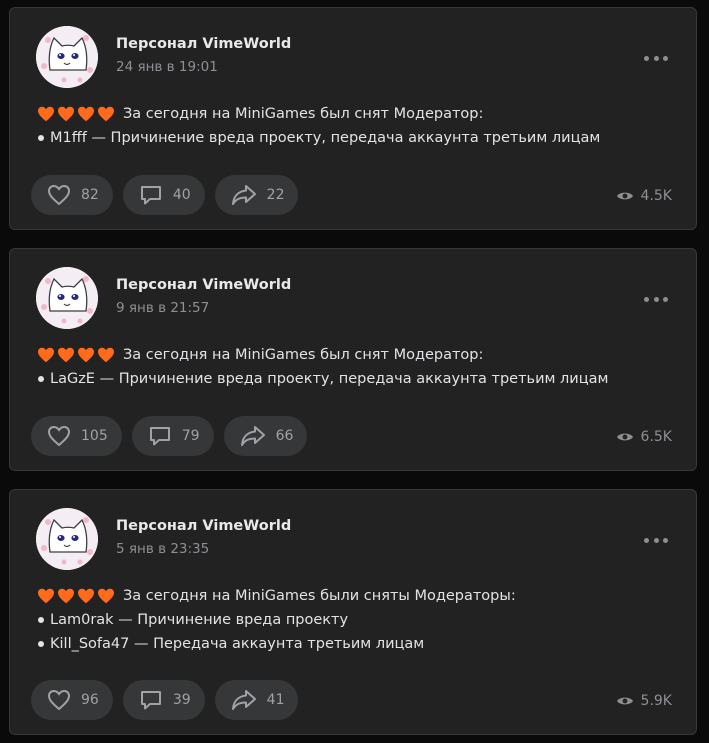 Image resolution: width=709 pixels, height=743 pixels. I want to click on like-button: 82, so click(72, 195).